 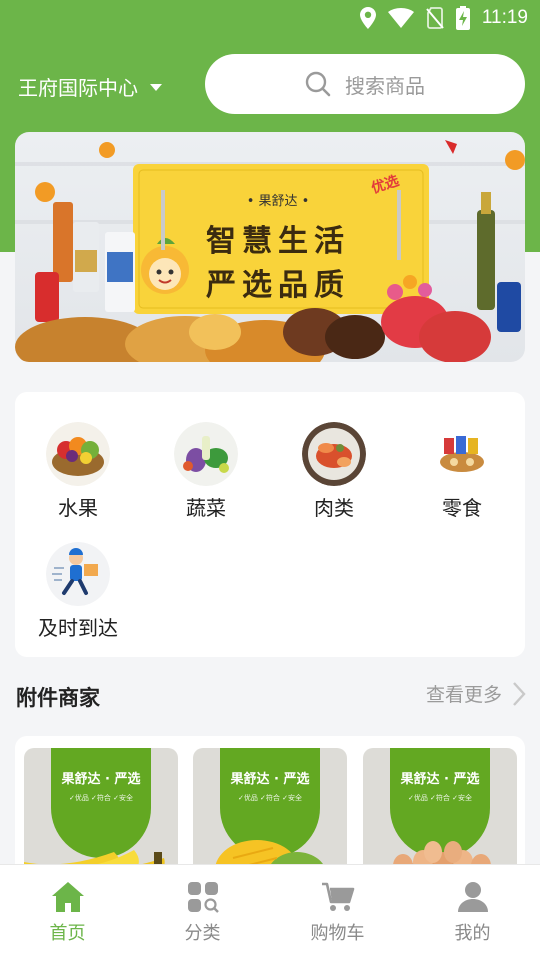 I want to click on user-icon, so click(x=472, y=897).